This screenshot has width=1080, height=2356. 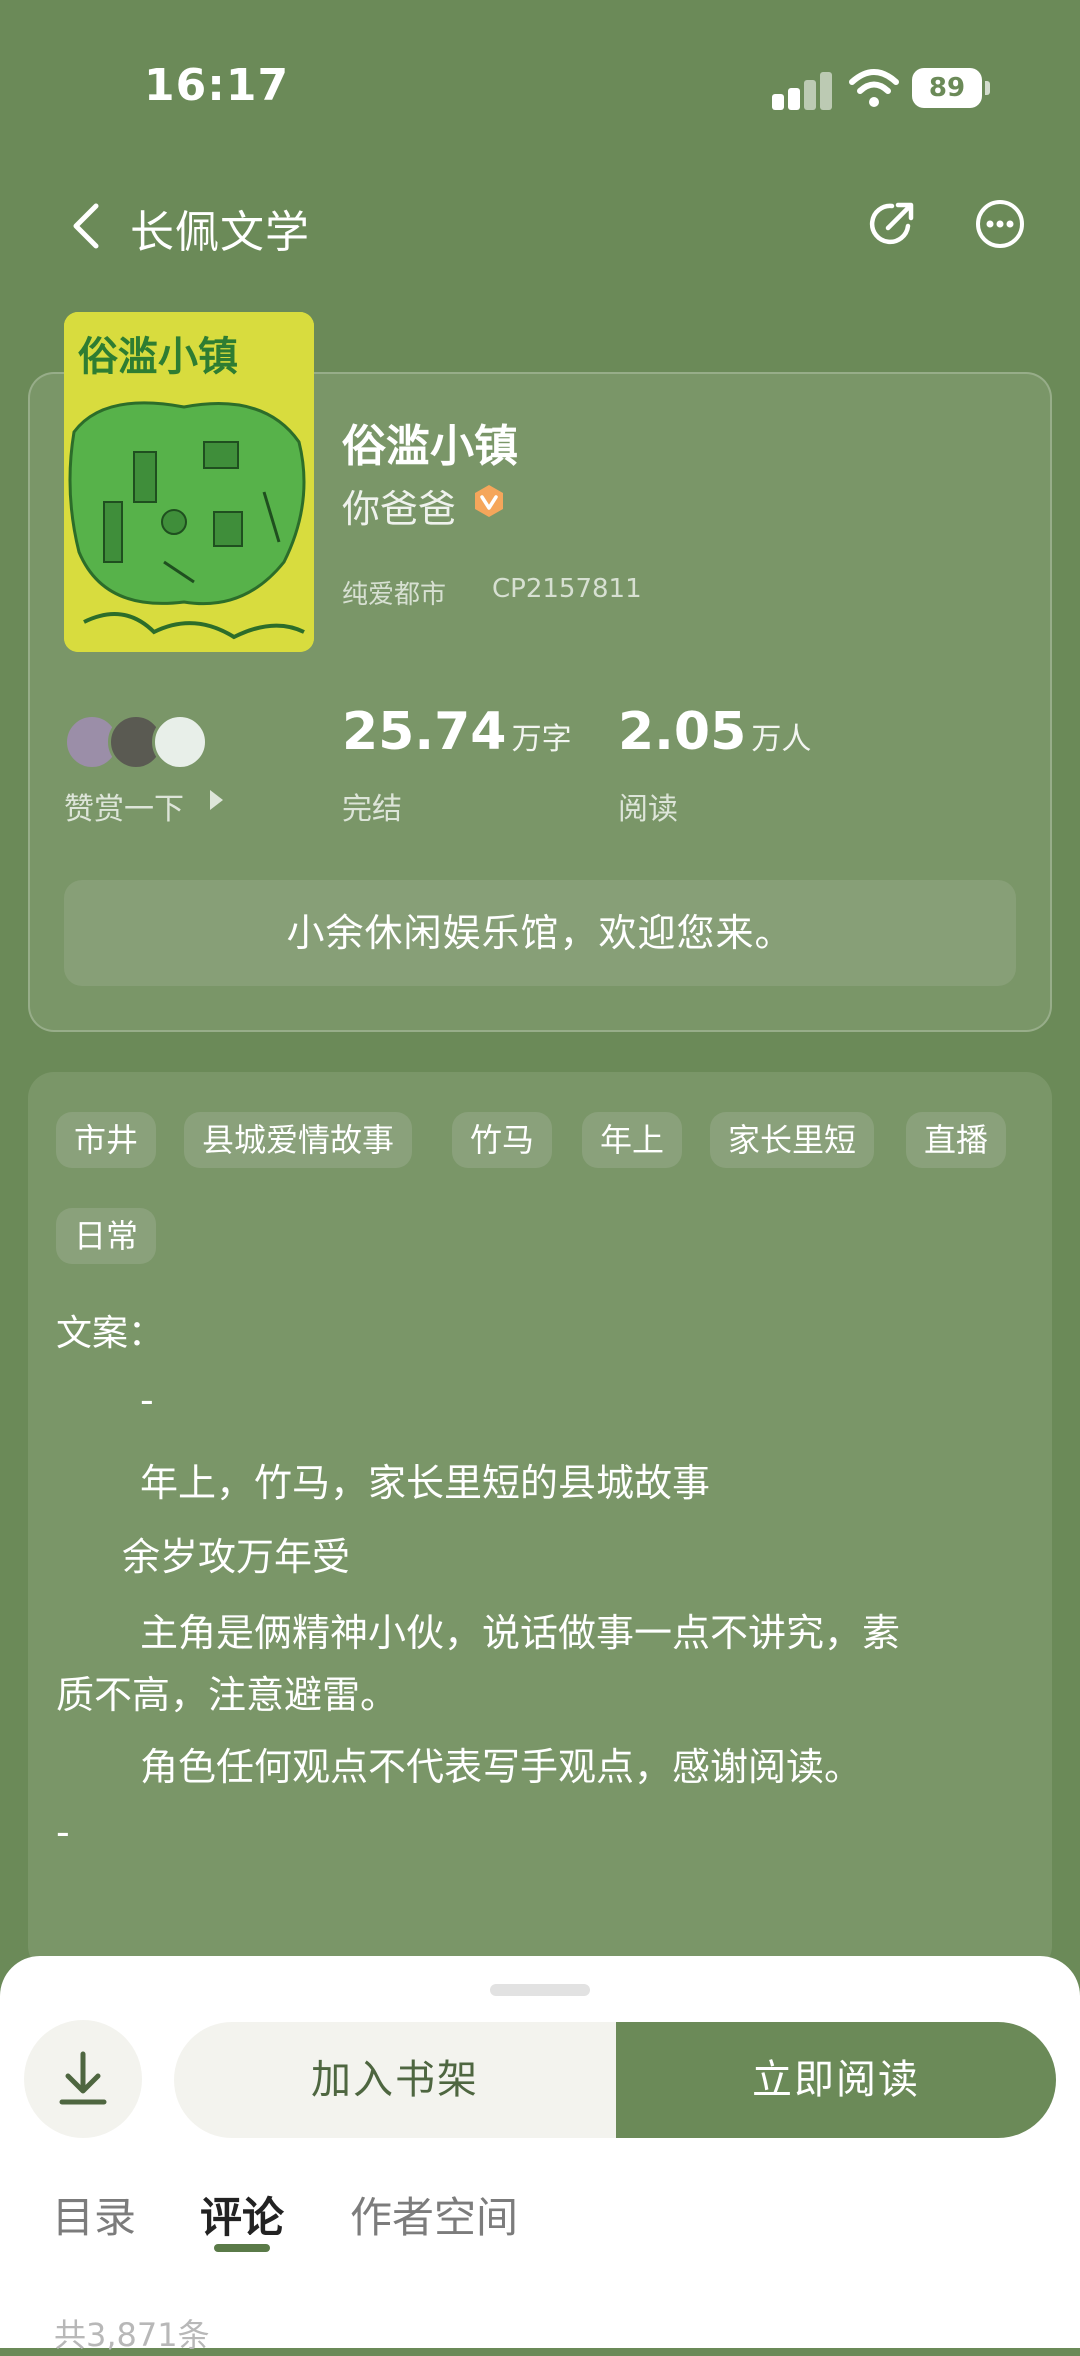 I want to click on battery-icon: 89, so click(x=951, y=88).